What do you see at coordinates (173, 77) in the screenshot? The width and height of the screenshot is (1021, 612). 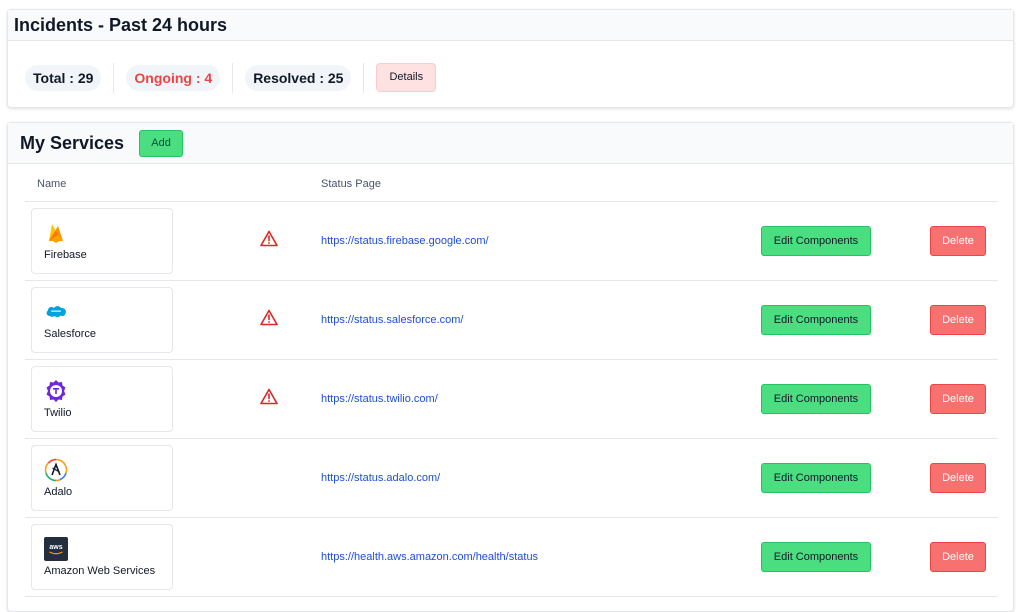 I see `ongoing-count: Ongoing : 4` at bounding box center [173, 77].